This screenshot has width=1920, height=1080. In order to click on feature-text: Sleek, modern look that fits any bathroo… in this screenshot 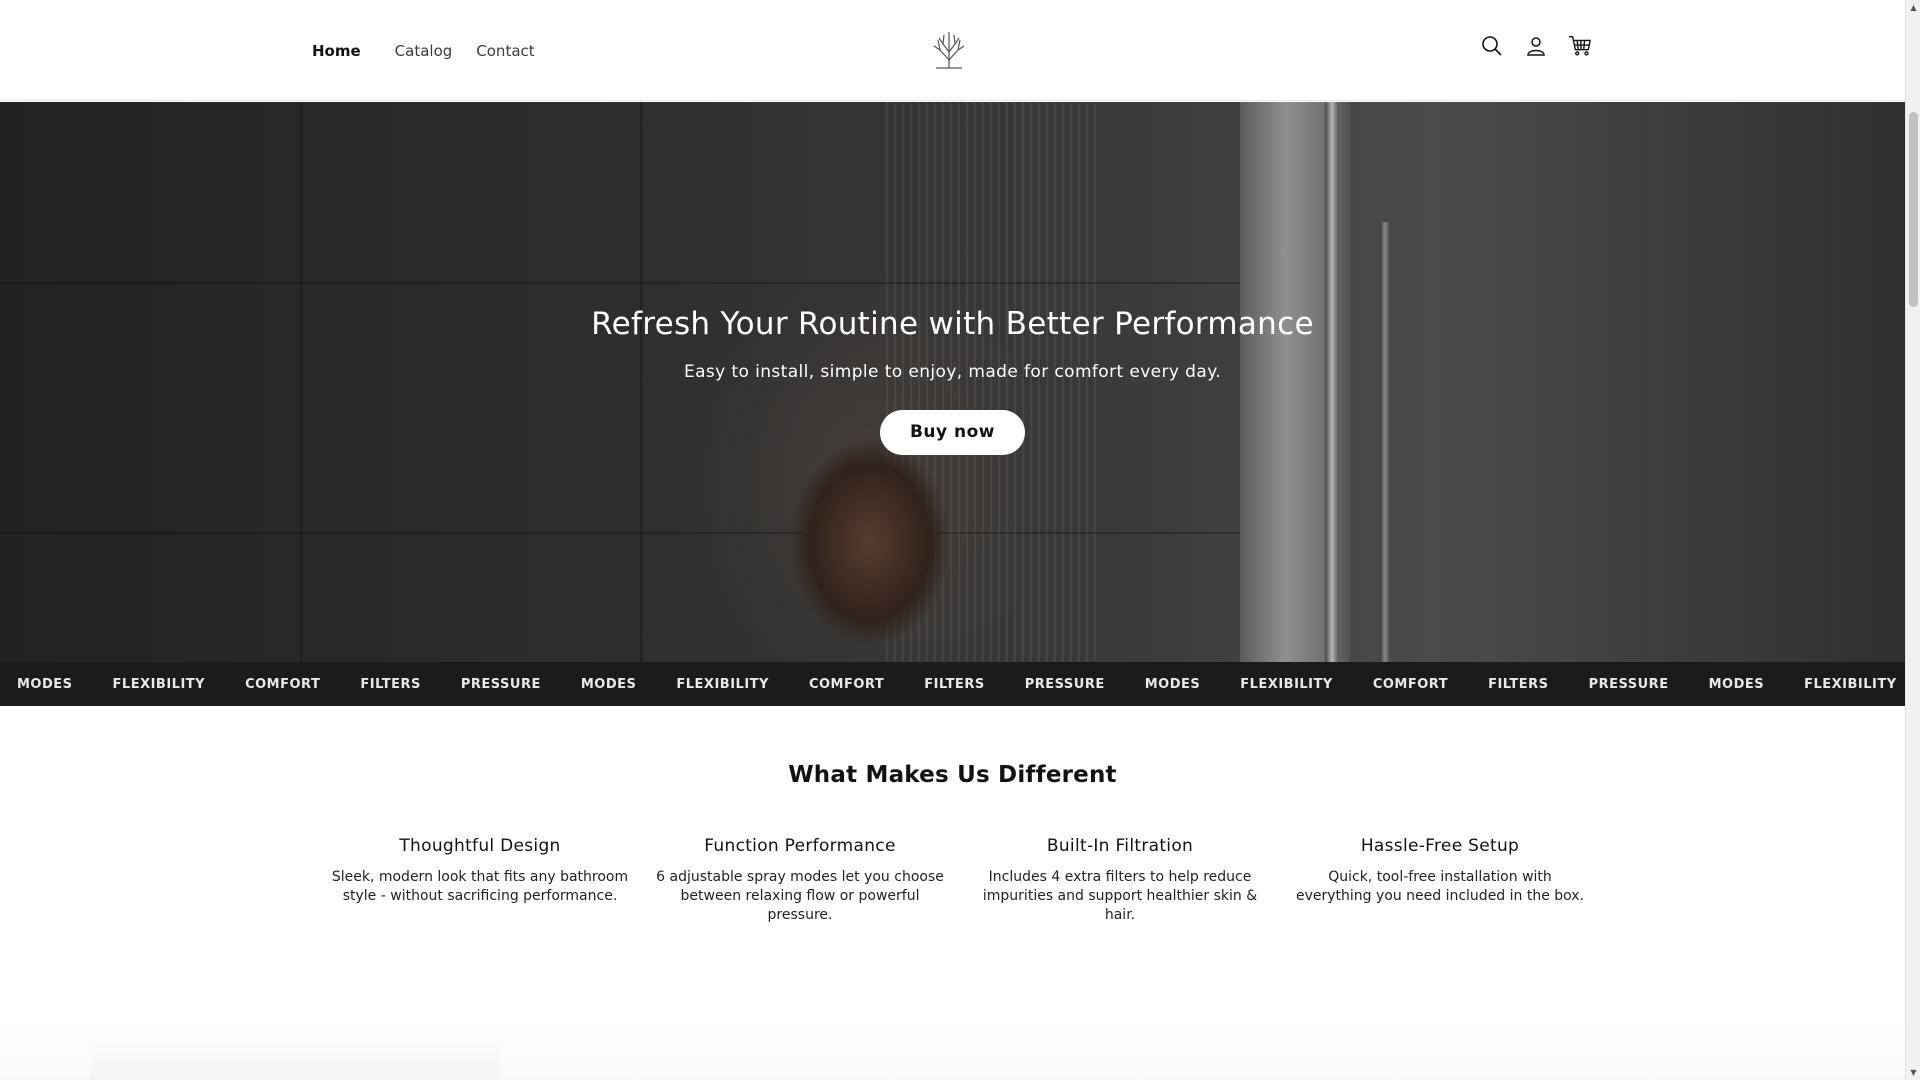, I will do `click(480, 886)`.